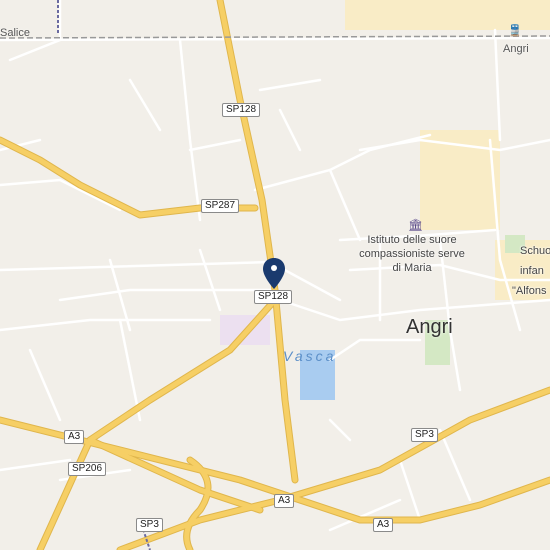  I want to click on location-pin-icon, so click(274, 274).